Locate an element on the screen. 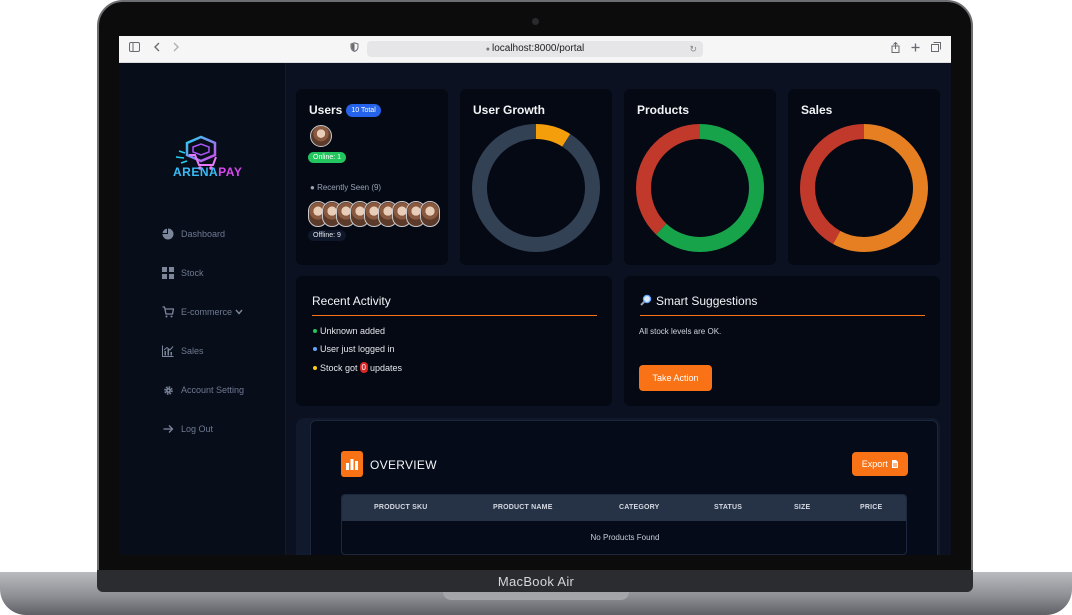 This screenshot has width=1072, height=615. sidebar-item-stock: Stock is located at coordinates (182, 273).